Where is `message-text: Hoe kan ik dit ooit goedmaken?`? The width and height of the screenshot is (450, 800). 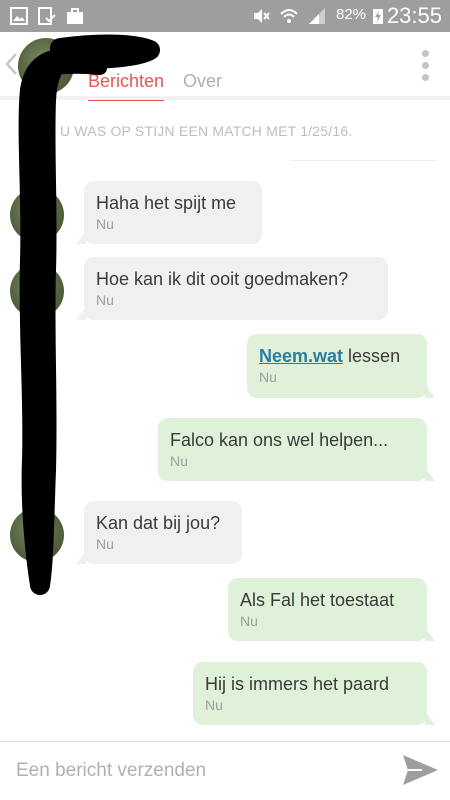
message-text: Hoe kan ik dit ooit goedmaken? is located at coordinates (222, 279).